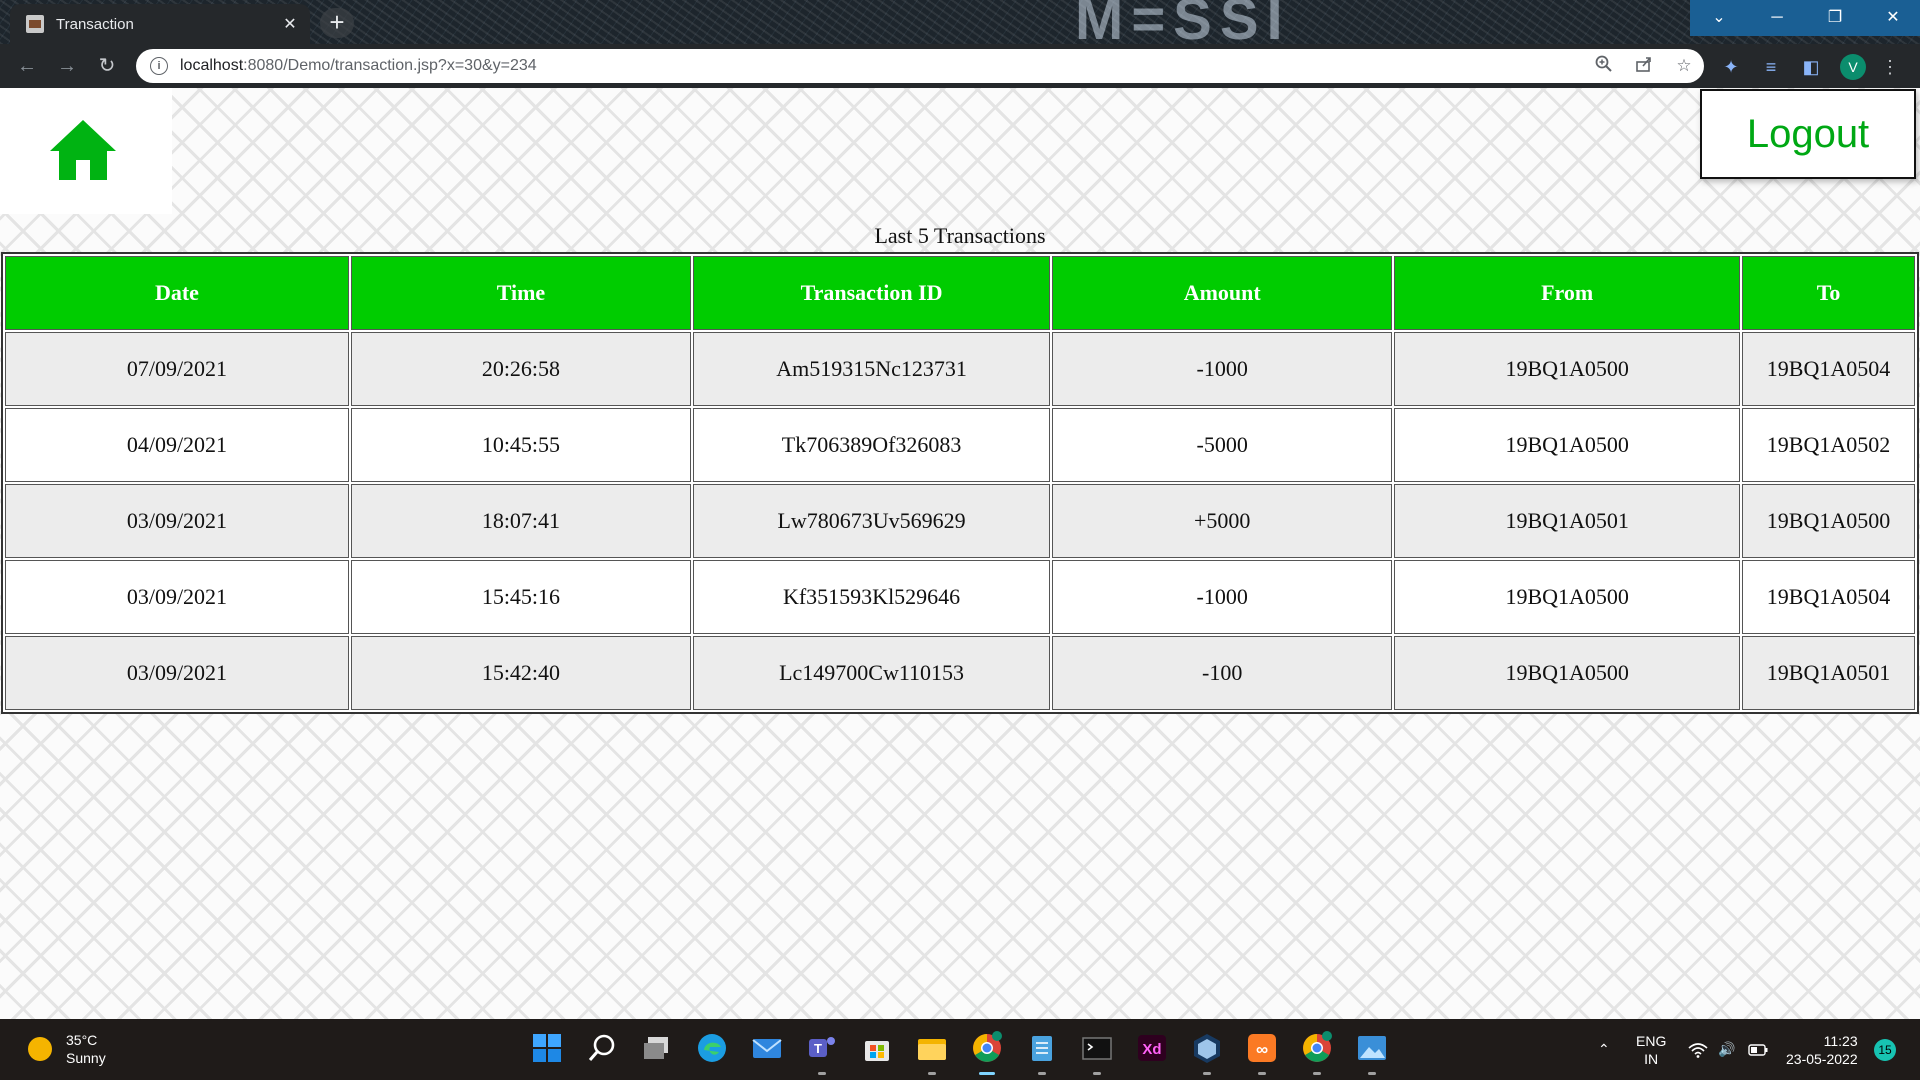  I want to click on weather-widget: 35°C Sunny, so click(67, 1049).